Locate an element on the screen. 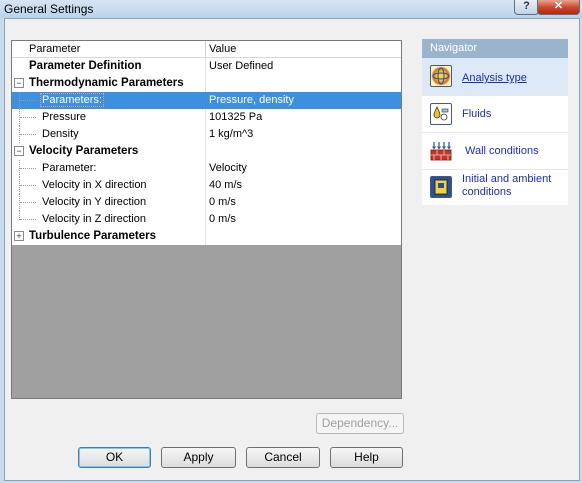 The width and height of the screenshot is (582, 483). initial-conditions-icon is located at coordinates (441, 187).